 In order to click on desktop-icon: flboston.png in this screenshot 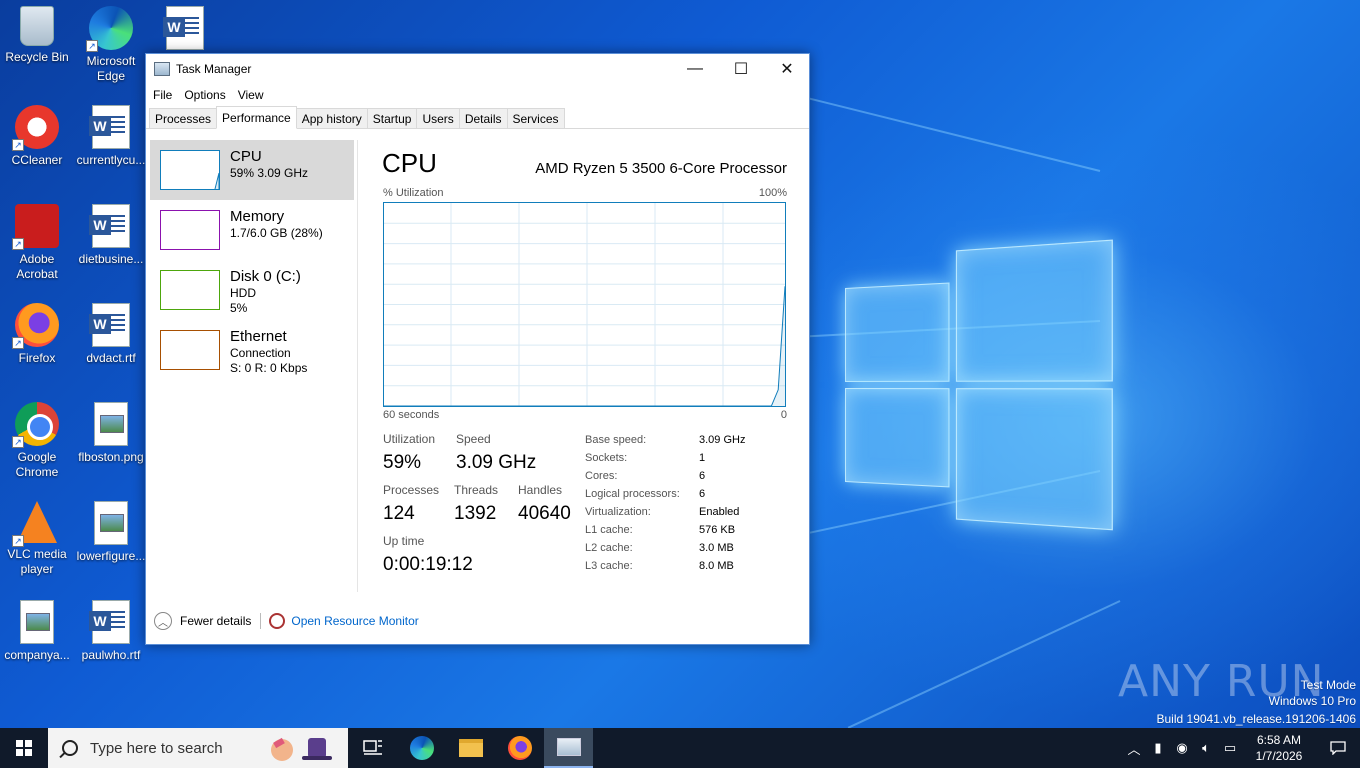, I will do `click(111, 433)`.